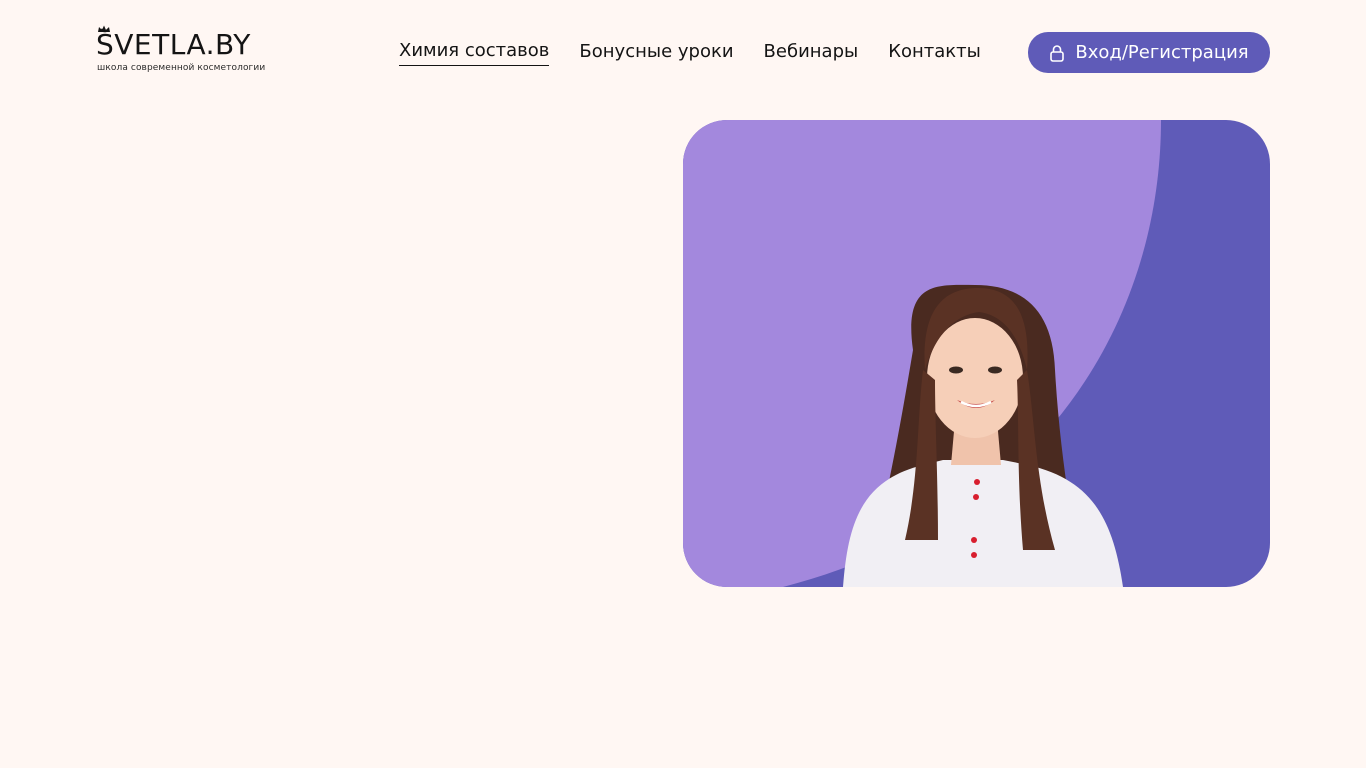 The height and width of the screenshot is (768, 1366). What do you see at coordinates (474, 52) in the screenshot?
I see `nav-item-chemistry: Химия составов` at bounding box center [474, 52].